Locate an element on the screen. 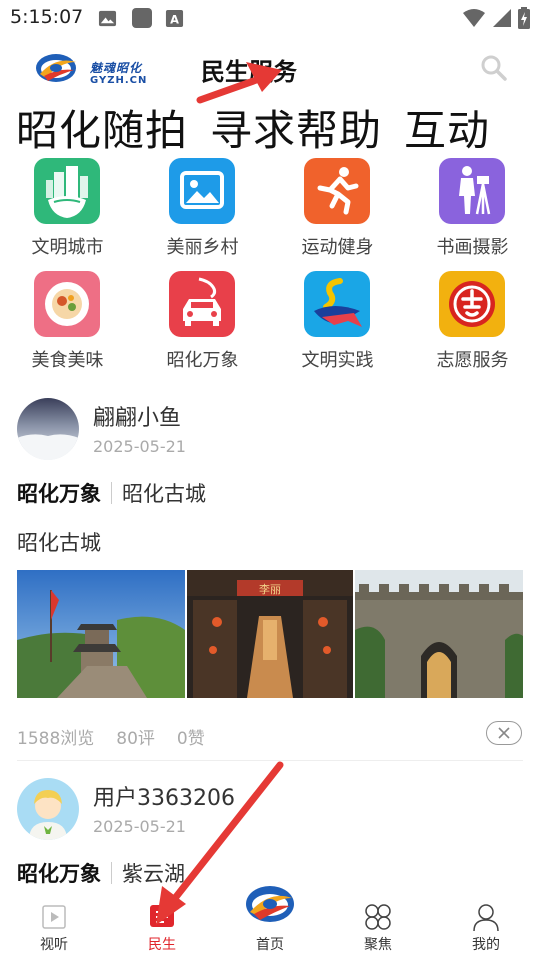  bottom-navigation: 视听 民生 首页 聚焦 我的 is located at coordinates (270, 923).